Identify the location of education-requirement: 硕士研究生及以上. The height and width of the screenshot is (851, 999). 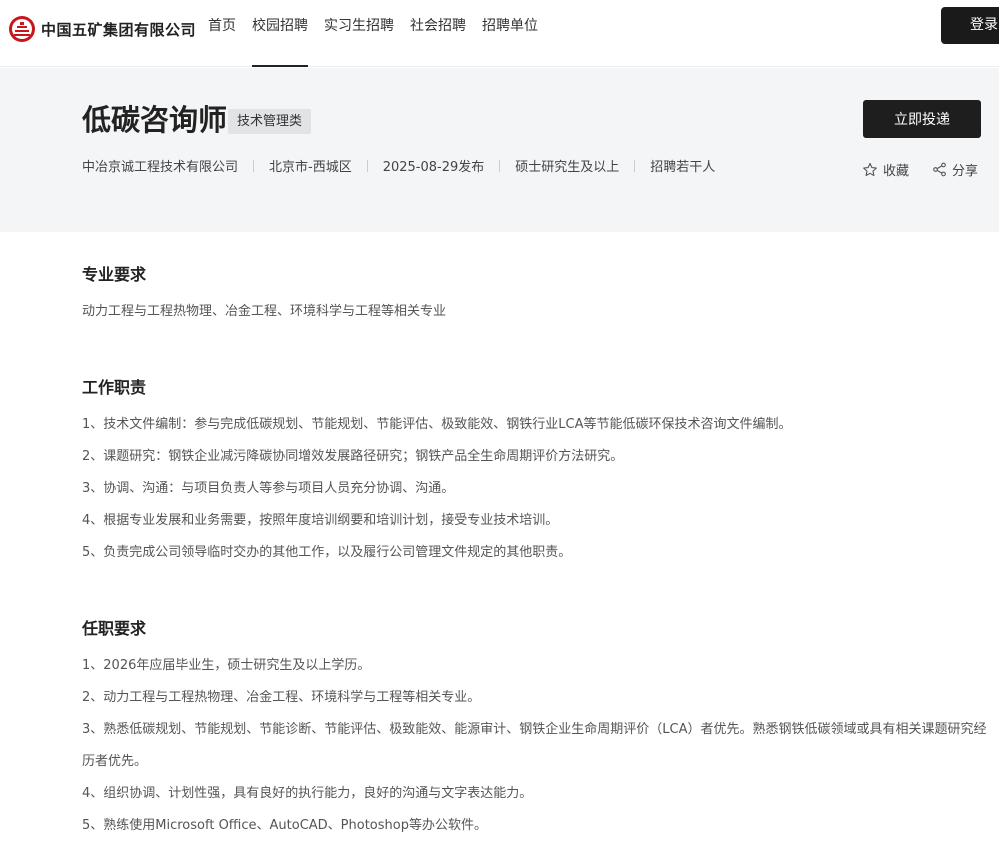
(567, 167).